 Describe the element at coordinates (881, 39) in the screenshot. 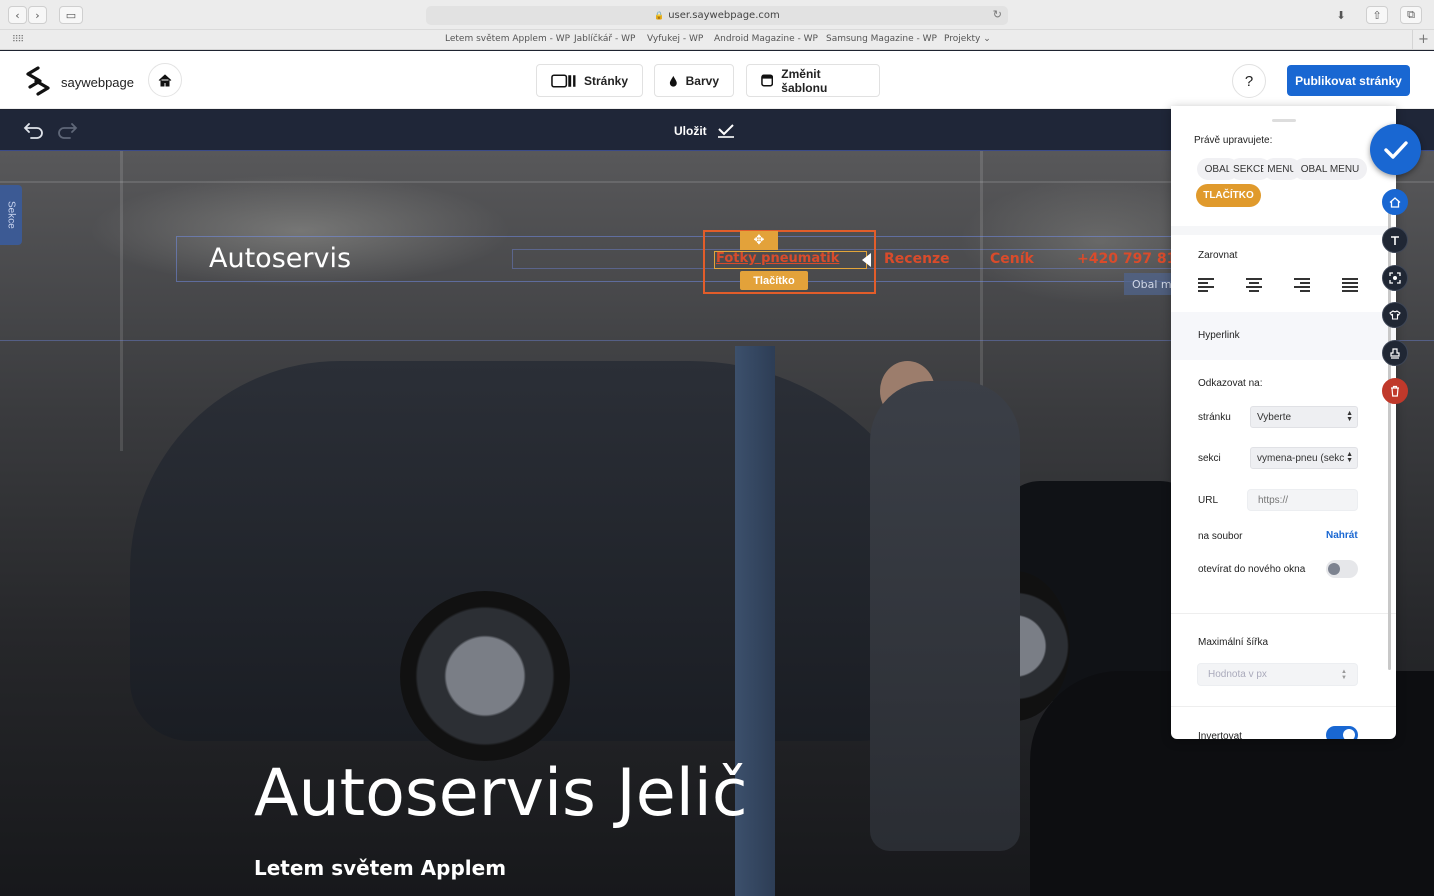

I see `bookmark-item: Samsung Magazine - WP` at that location.